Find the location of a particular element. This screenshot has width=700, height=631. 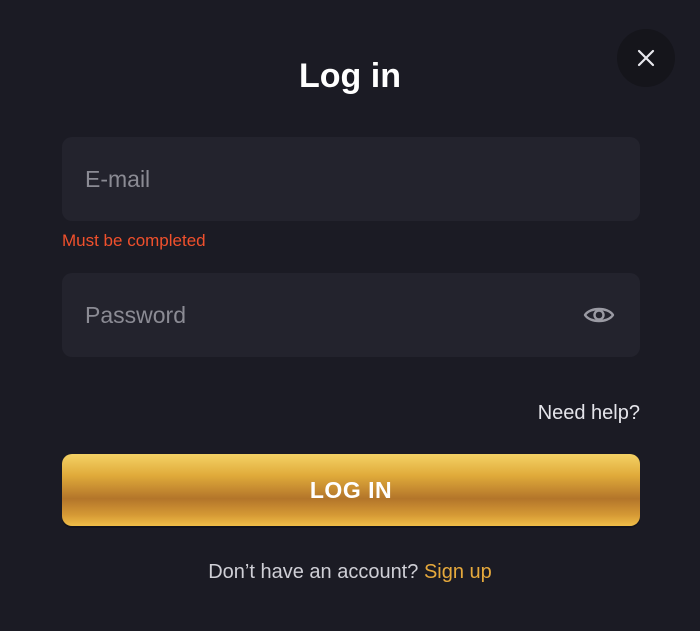

login-button: LOG IN is located at coordinates (351, 490).